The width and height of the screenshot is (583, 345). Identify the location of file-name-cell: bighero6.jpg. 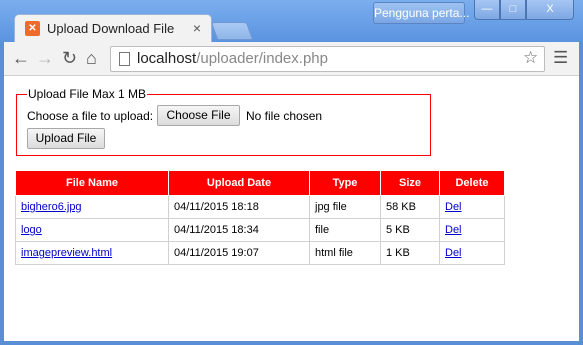
(92, 207).